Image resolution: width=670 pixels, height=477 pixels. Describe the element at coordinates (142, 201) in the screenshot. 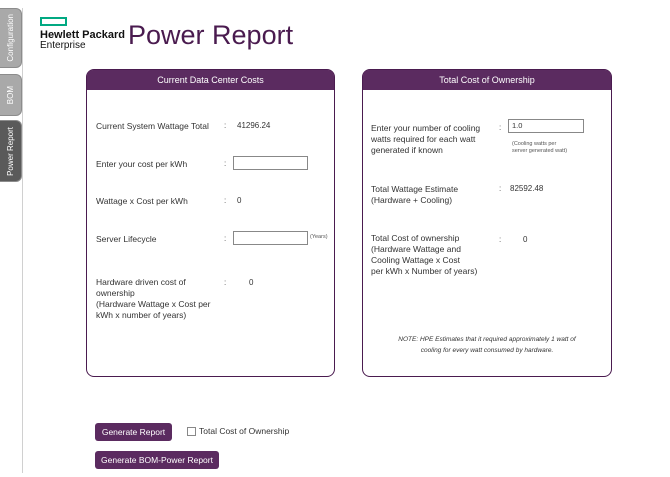

I see `wattage-cost-label: Wattage x Cost per kWh` at that location.